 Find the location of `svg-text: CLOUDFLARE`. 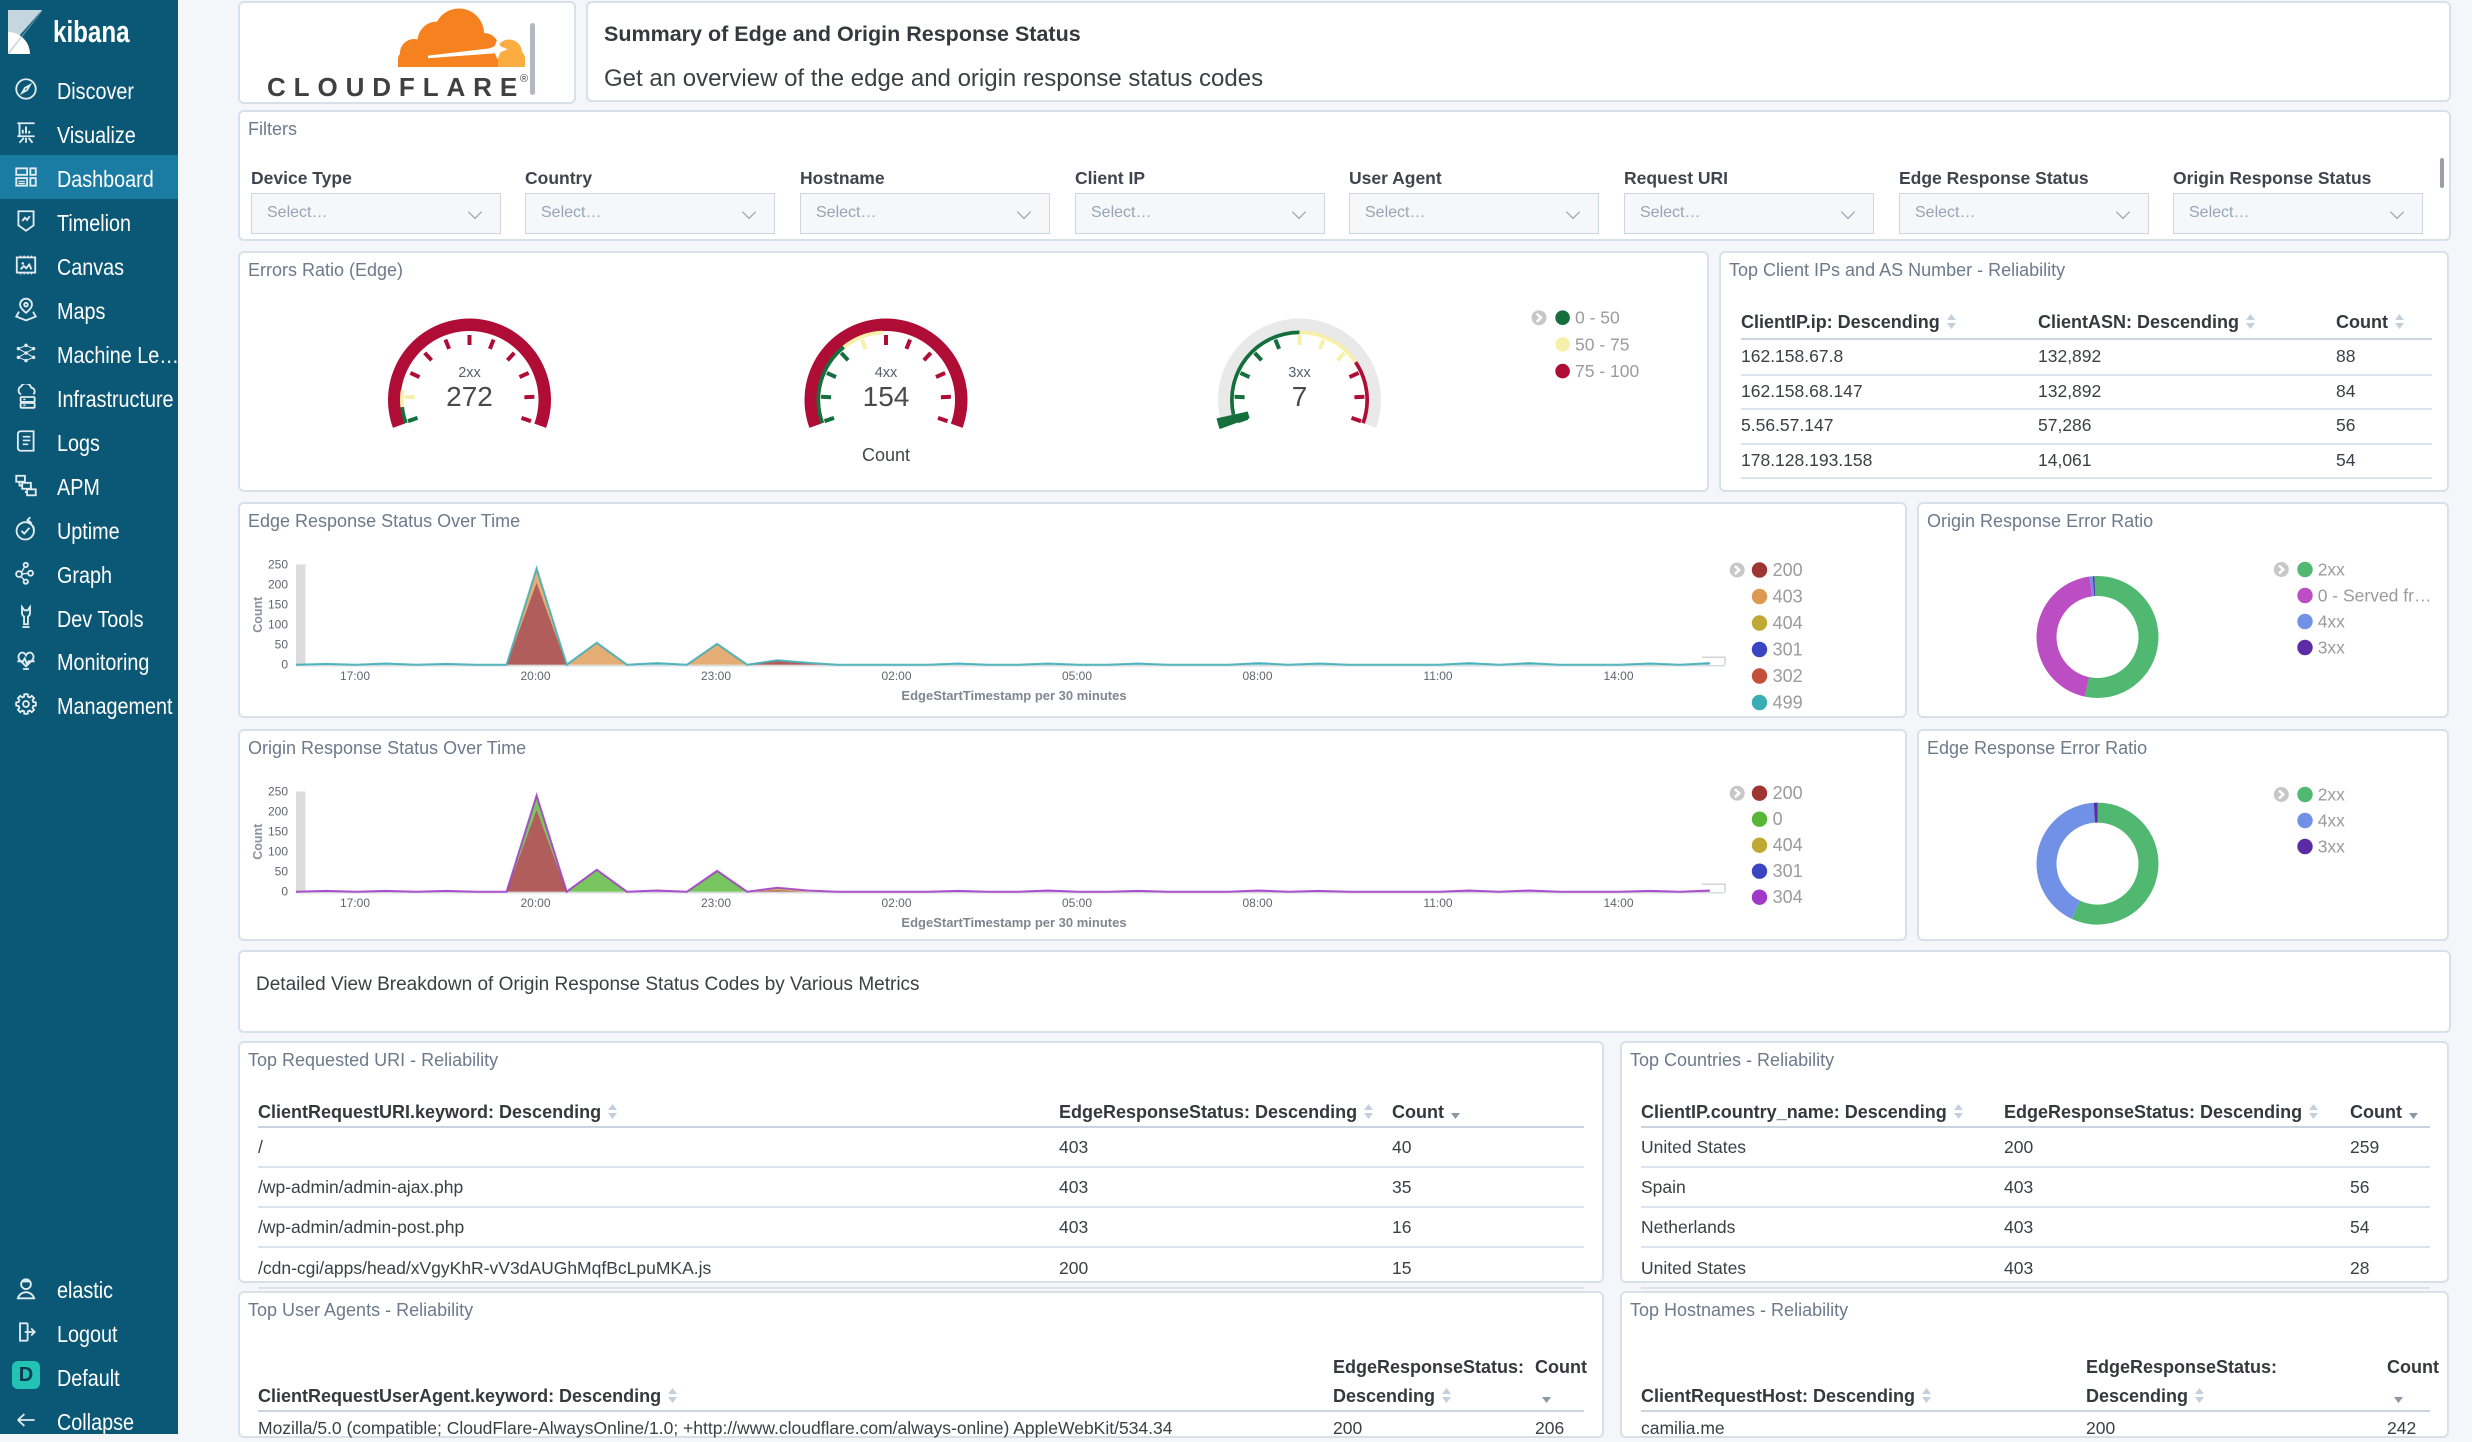

svg-text: CLOUDFLARE is located at coordinates (396, 87).